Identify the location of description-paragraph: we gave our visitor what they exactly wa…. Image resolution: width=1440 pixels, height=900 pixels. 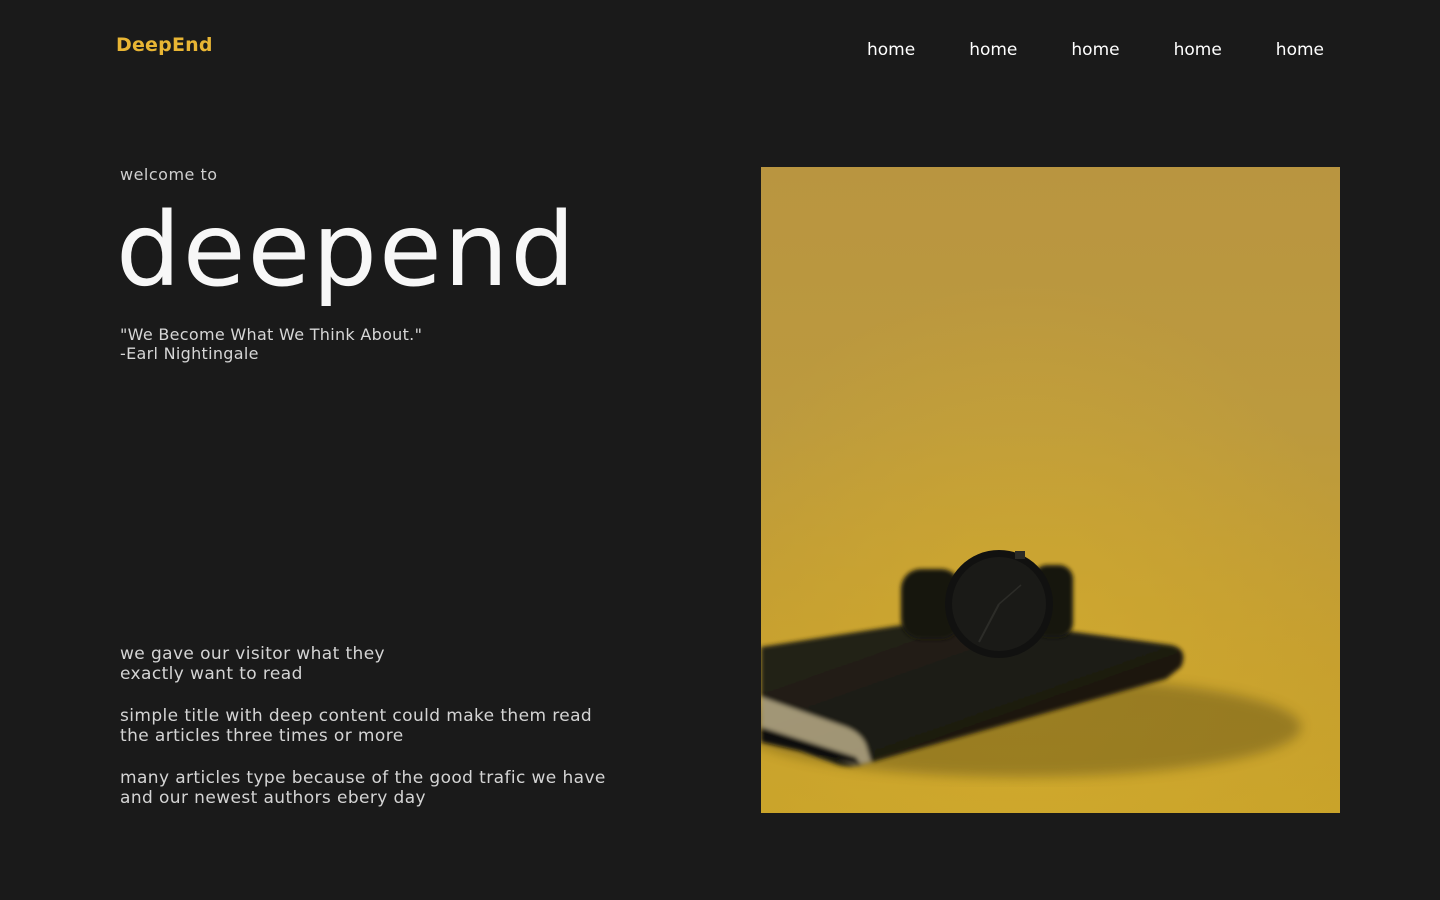
(253, 664).